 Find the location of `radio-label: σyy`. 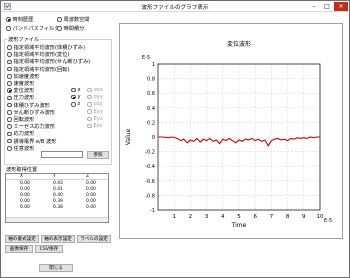

radio-label: σyy is located at coordinates (98, 97).